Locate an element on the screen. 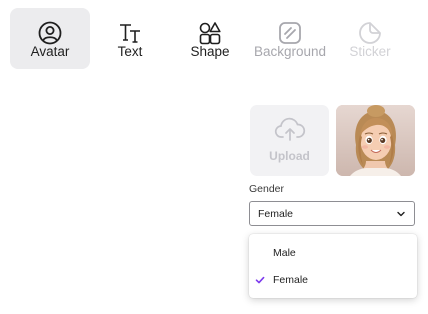  chevron-down-icon is located at coordinates (401, 214).